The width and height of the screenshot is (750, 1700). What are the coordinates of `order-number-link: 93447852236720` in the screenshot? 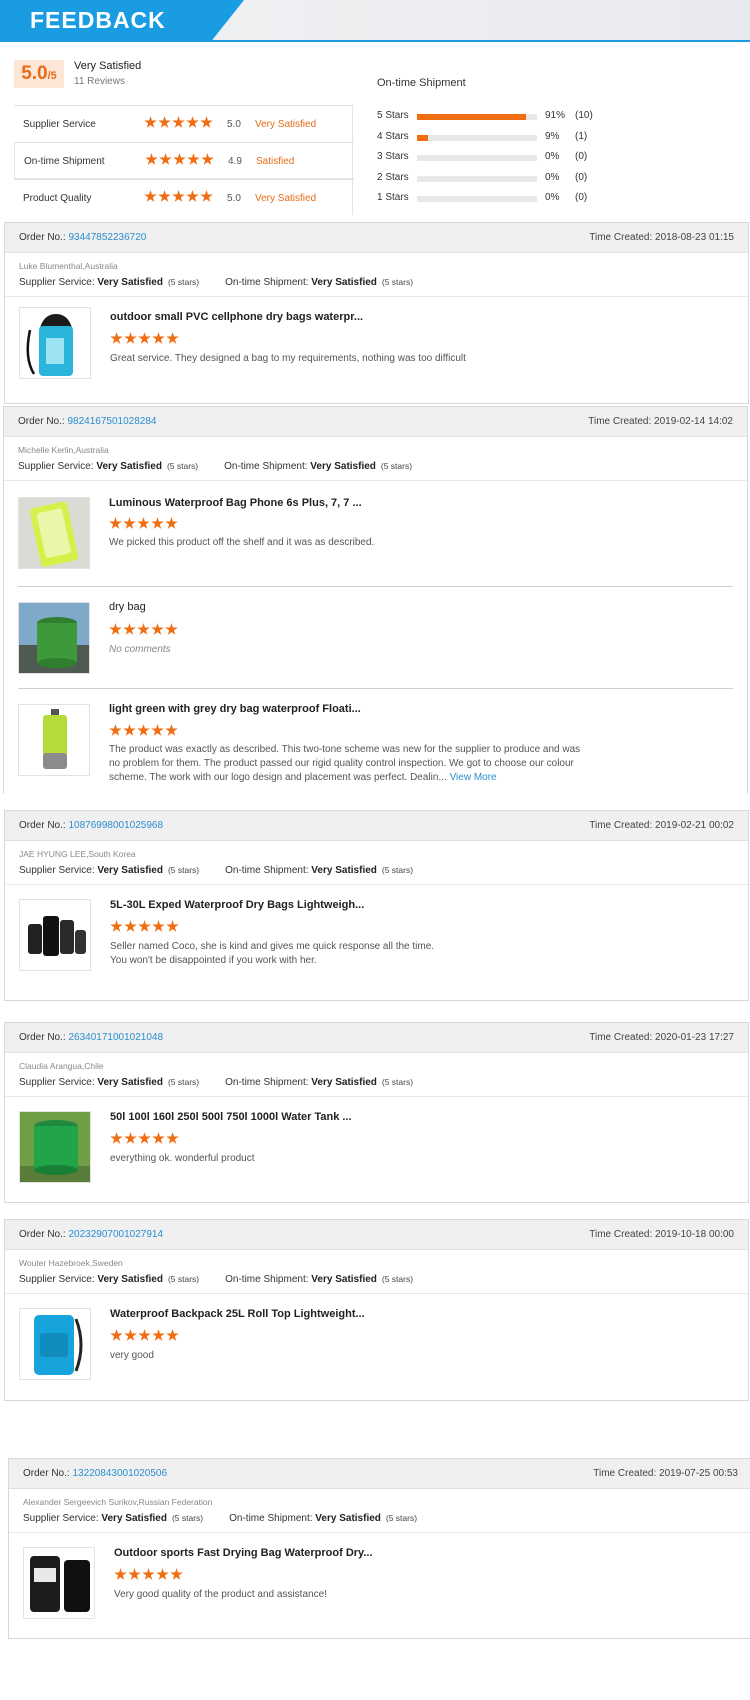 It's located at (107, 237).